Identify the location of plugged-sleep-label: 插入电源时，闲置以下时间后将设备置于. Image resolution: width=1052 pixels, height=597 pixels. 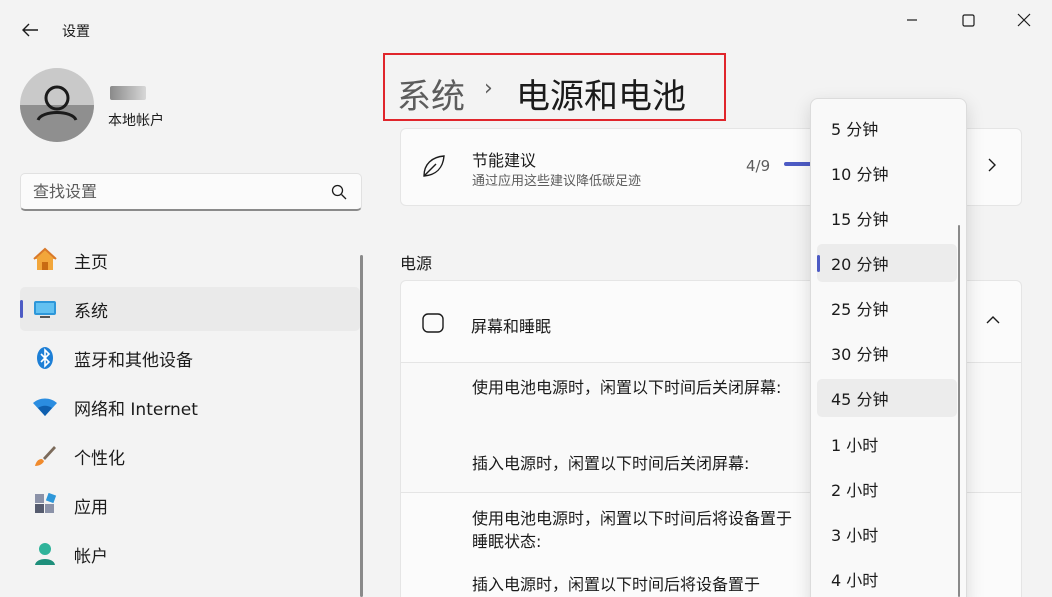
(616, 584).